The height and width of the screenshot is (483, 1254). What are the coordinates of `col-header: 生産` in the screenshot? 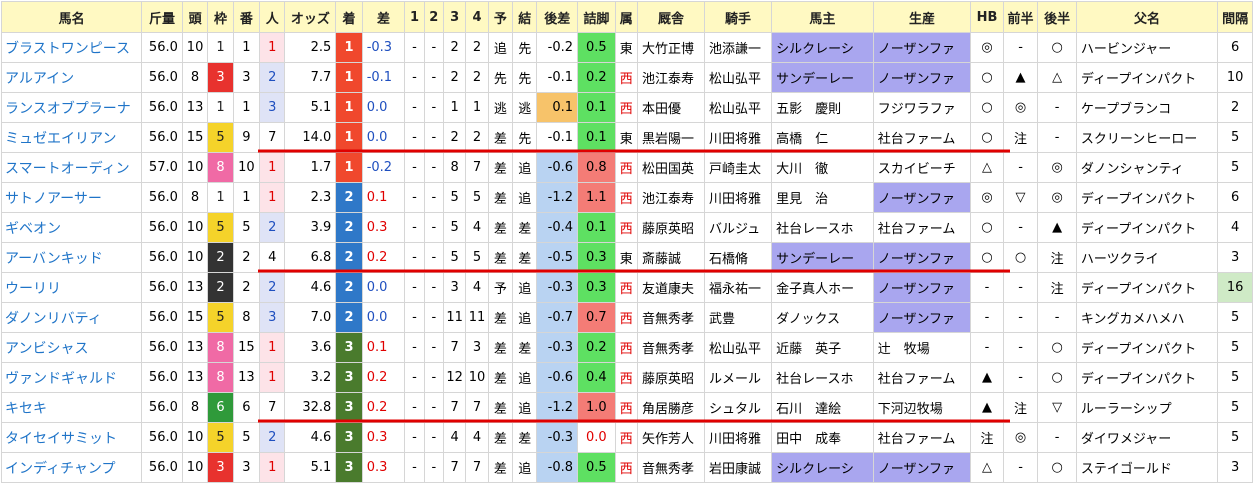 It's located at (922, 17).